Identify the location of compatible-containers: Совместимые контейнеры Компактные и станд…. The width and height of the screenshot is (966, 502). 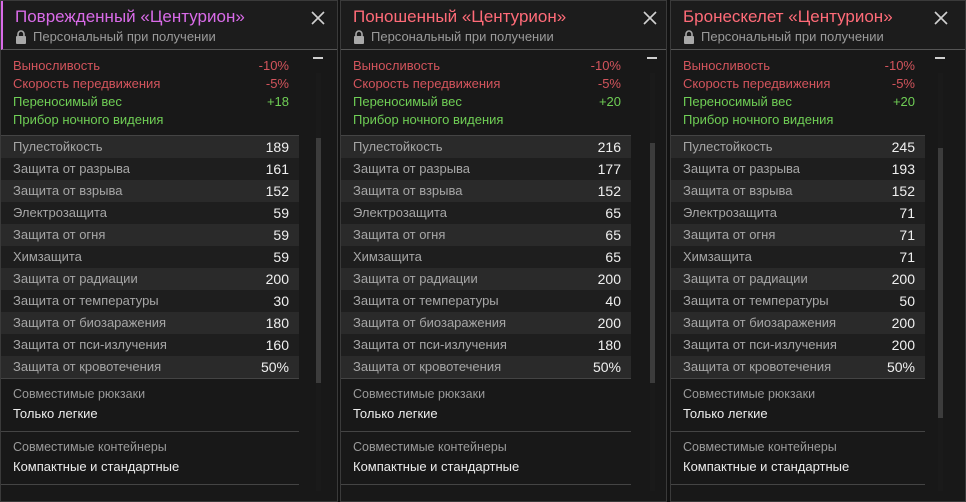
(150, 458).